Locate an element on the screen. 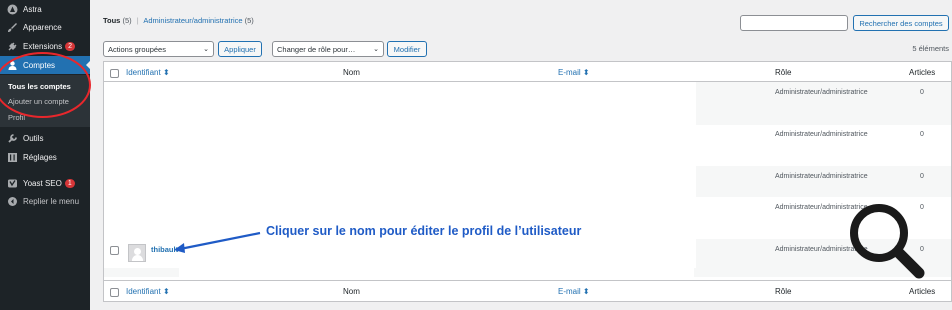 The image size is (952, 310). column-username-footer: Identifiant ⬍ is located at coordinates (148, 291).